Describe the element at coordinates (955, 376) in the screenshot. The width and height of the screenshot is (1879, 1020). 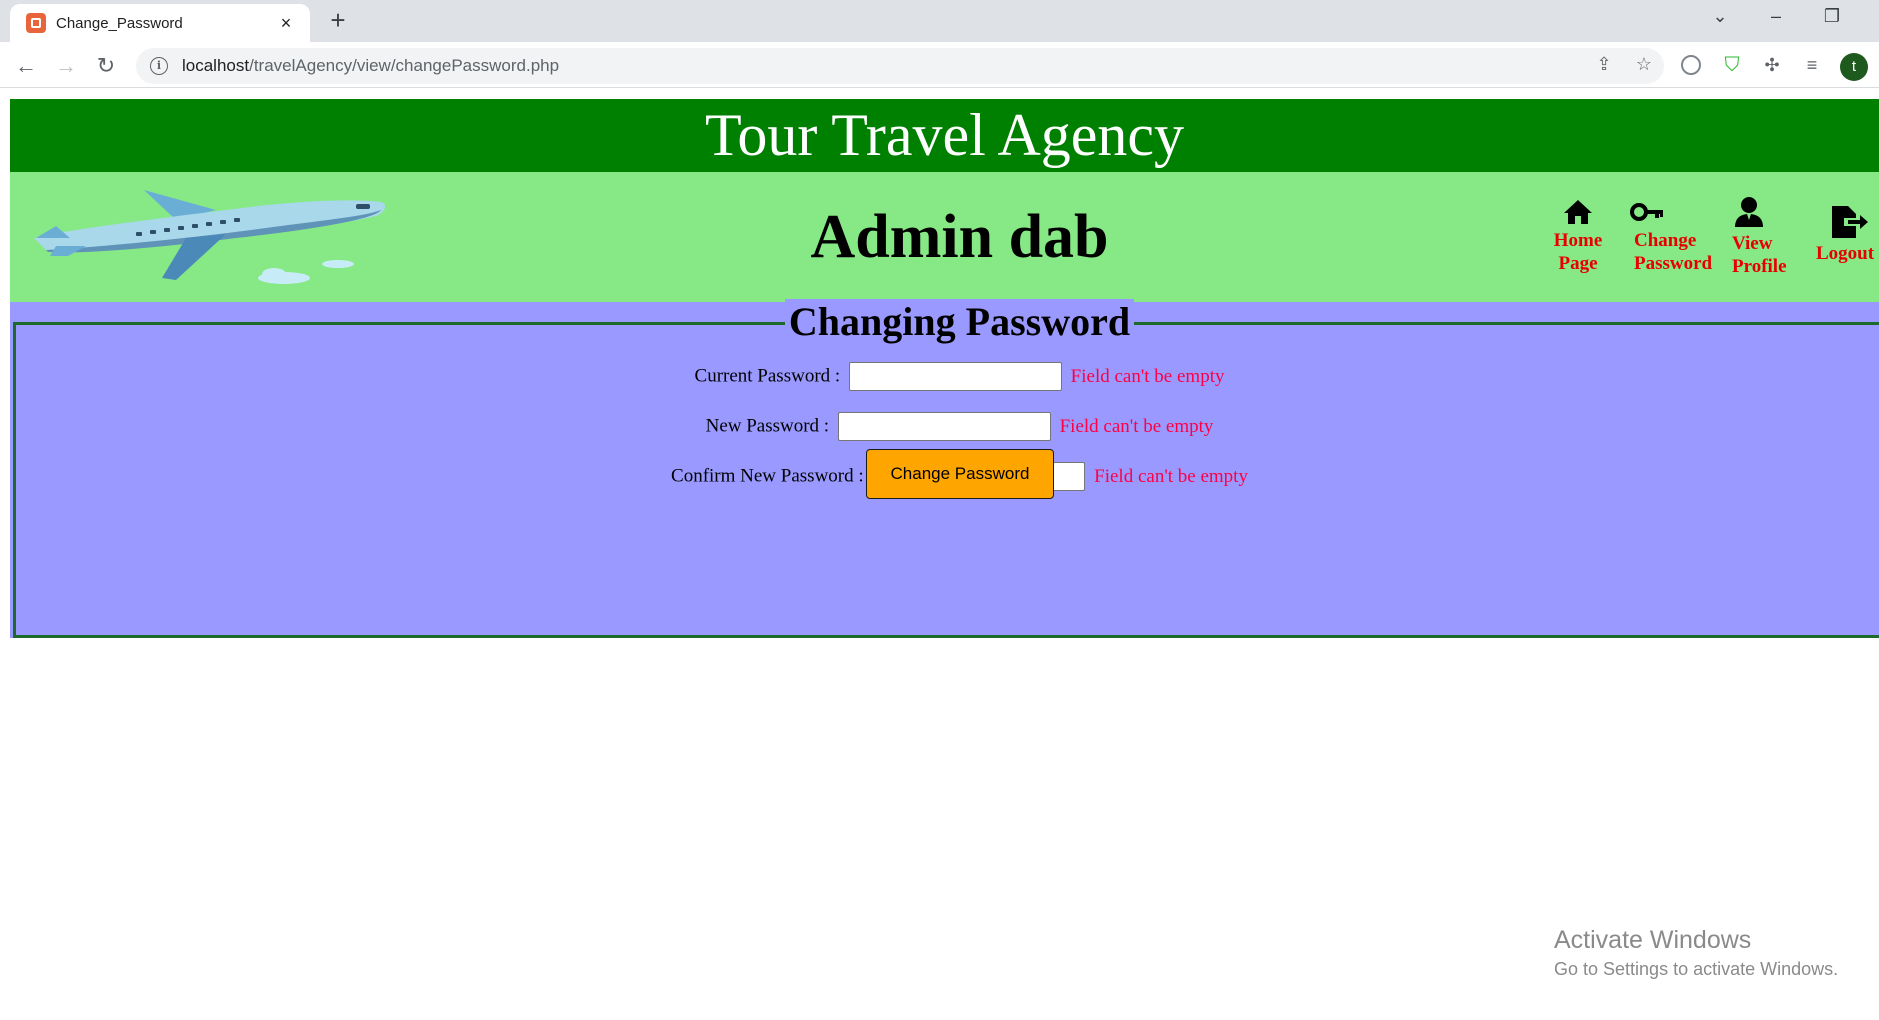
I see `current-password-input` at that location.